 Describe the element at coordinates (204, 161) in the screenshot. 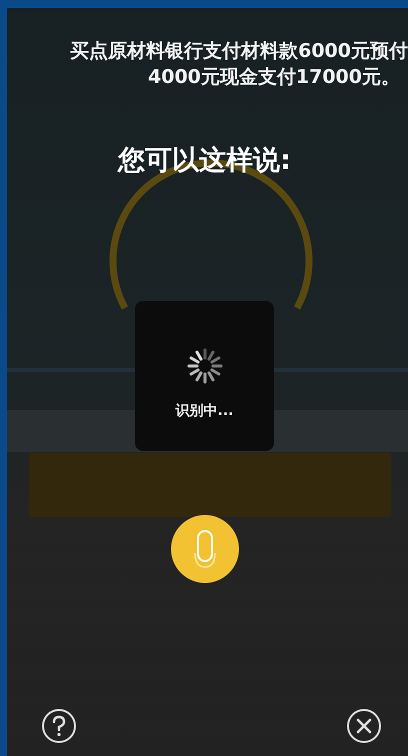

I see `prompt-title: 您可以这样说:` at that location.